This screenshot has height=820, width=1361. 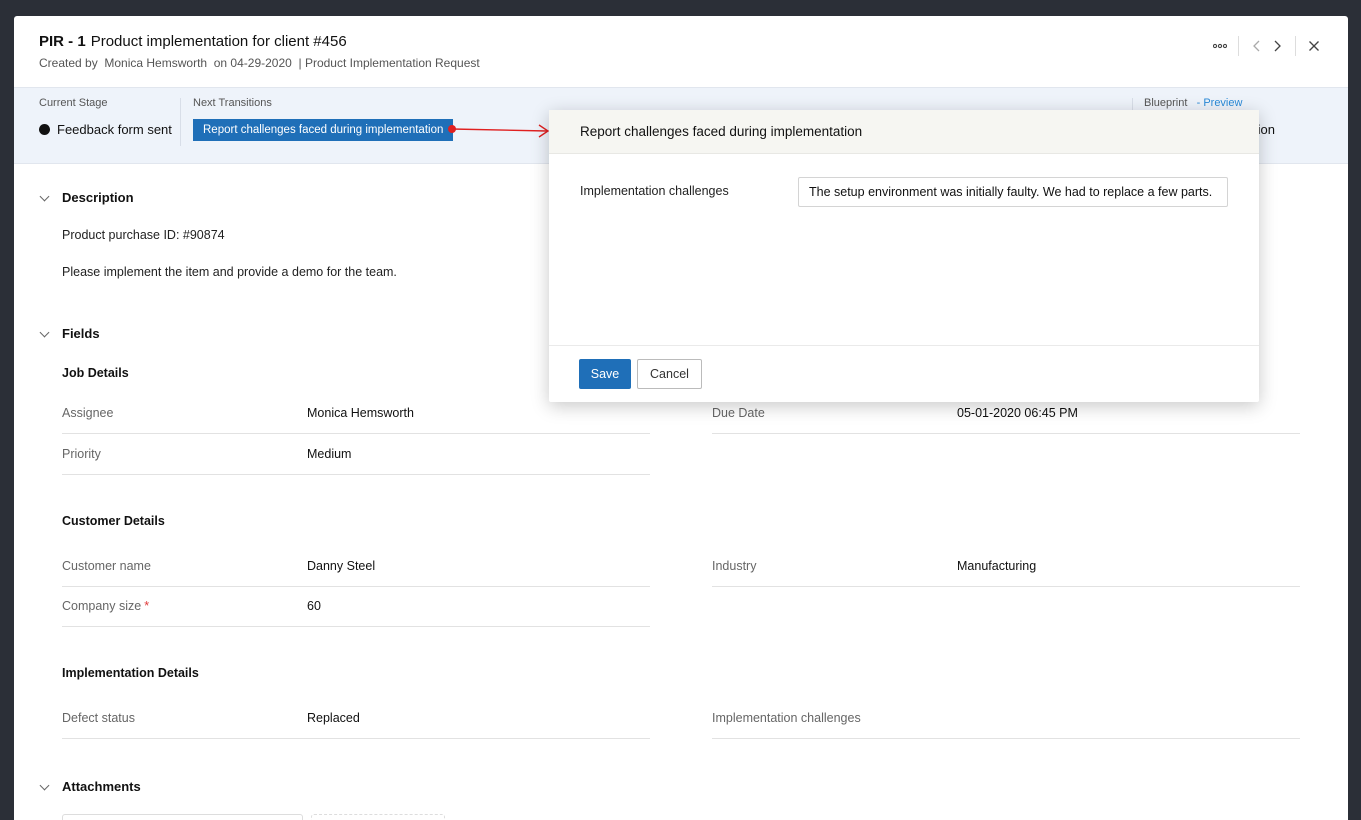 I want to click on field-label: Priority, so click(x=81, y=454).